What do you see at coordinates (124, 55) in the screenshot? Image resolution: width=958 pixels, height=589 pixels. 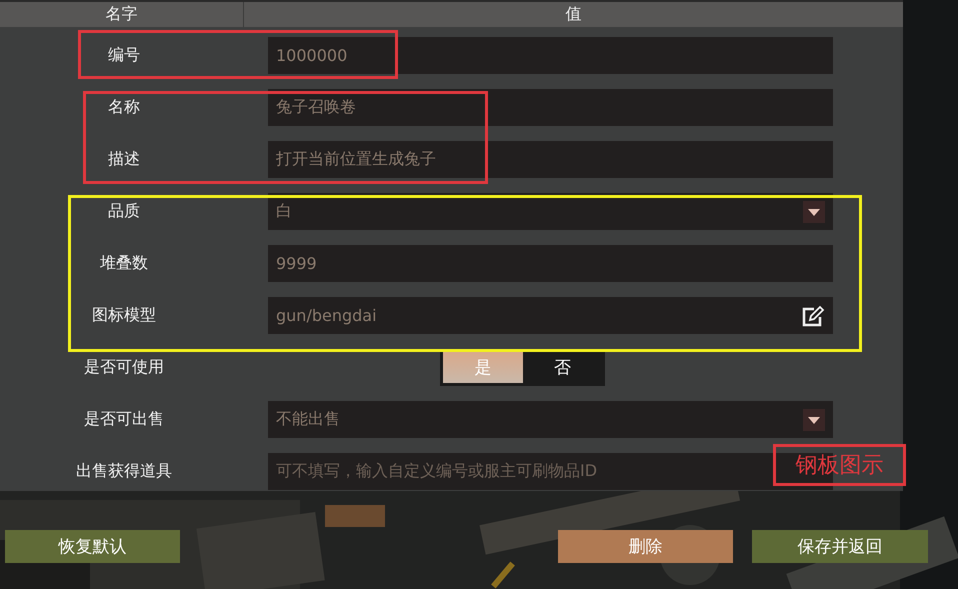 I see `property-label: 编号` at bounding box center [124, 55].